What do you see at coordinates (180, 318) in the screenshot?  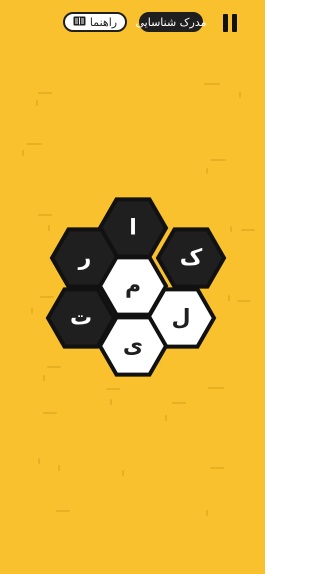 I see `hex-tile-letter: ل` at bounding box center [180, 318].